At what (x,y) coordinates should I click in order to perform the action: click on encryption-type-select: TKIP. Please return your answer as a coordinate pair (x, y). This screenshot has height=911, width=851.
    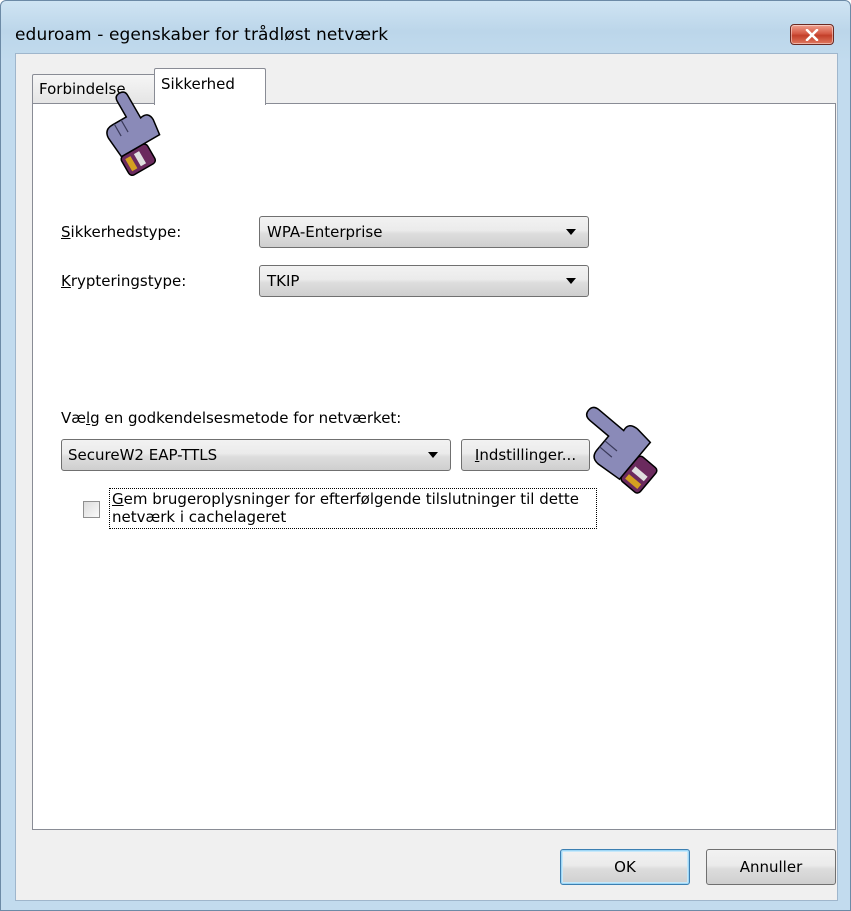
    Looking at the image, I should click on (424, 281).